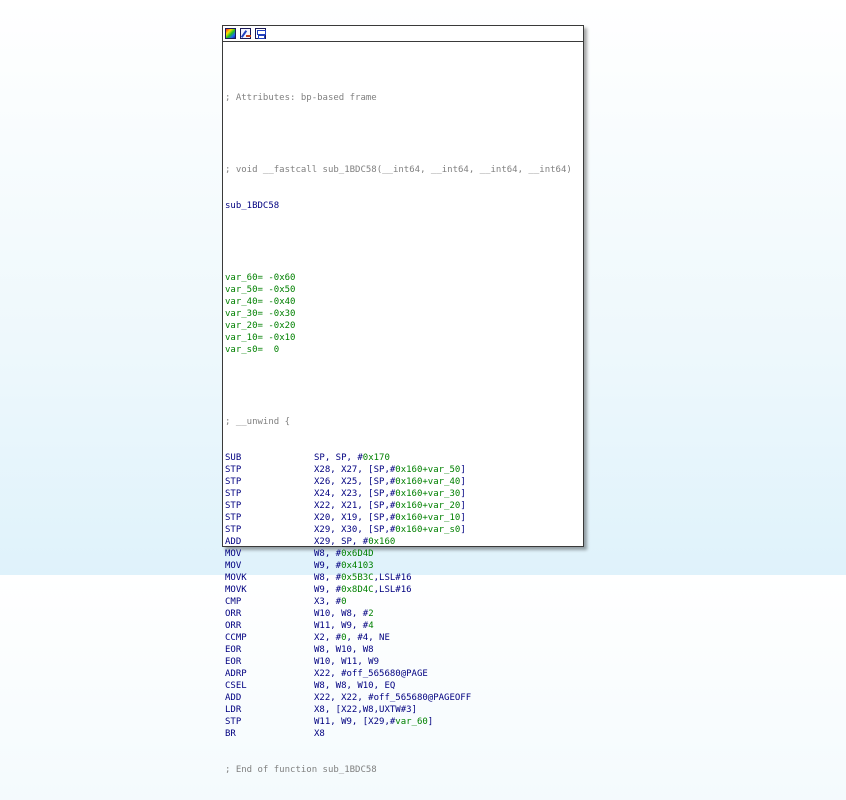 The image size is (846, 800). What do you see at coordinates (236, 674) in the screenshot?
I see `mnemonic: ADRP` at bounding box center [236, 674].